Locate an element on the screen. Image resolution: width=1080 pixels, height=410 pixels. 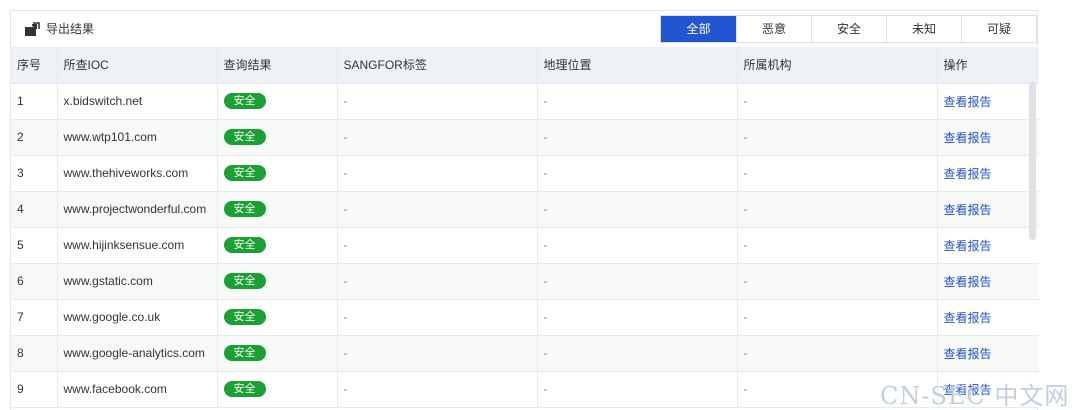
column-header-result: 查询结果 is located at coordinates (277, 65).